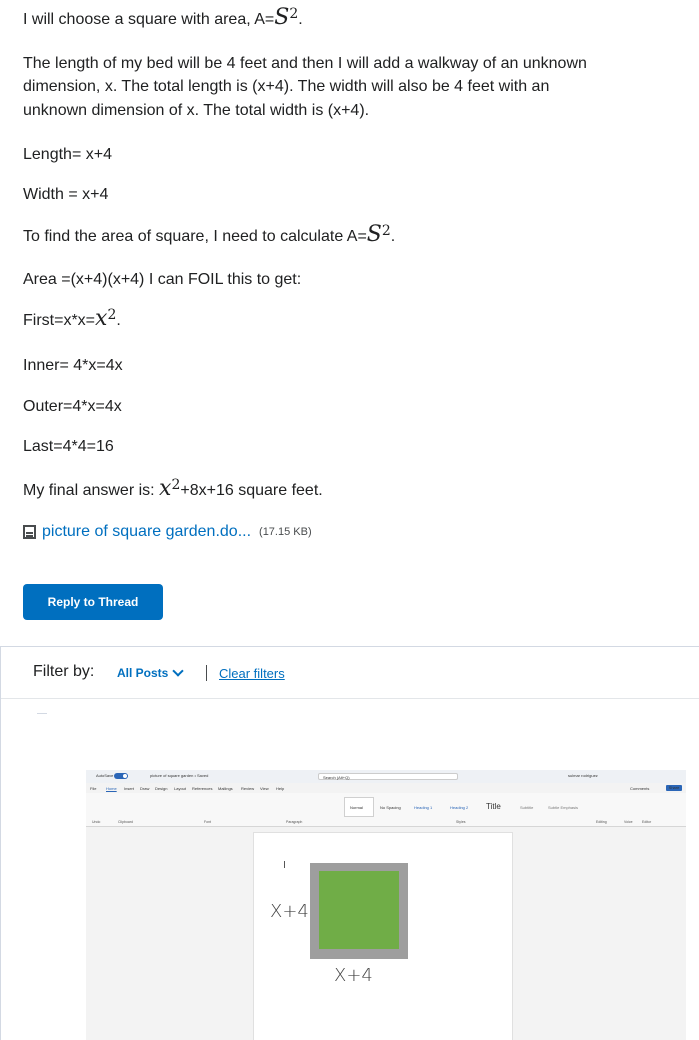  I want to click on filter-dropdown: All Posts, so click(151, 672).